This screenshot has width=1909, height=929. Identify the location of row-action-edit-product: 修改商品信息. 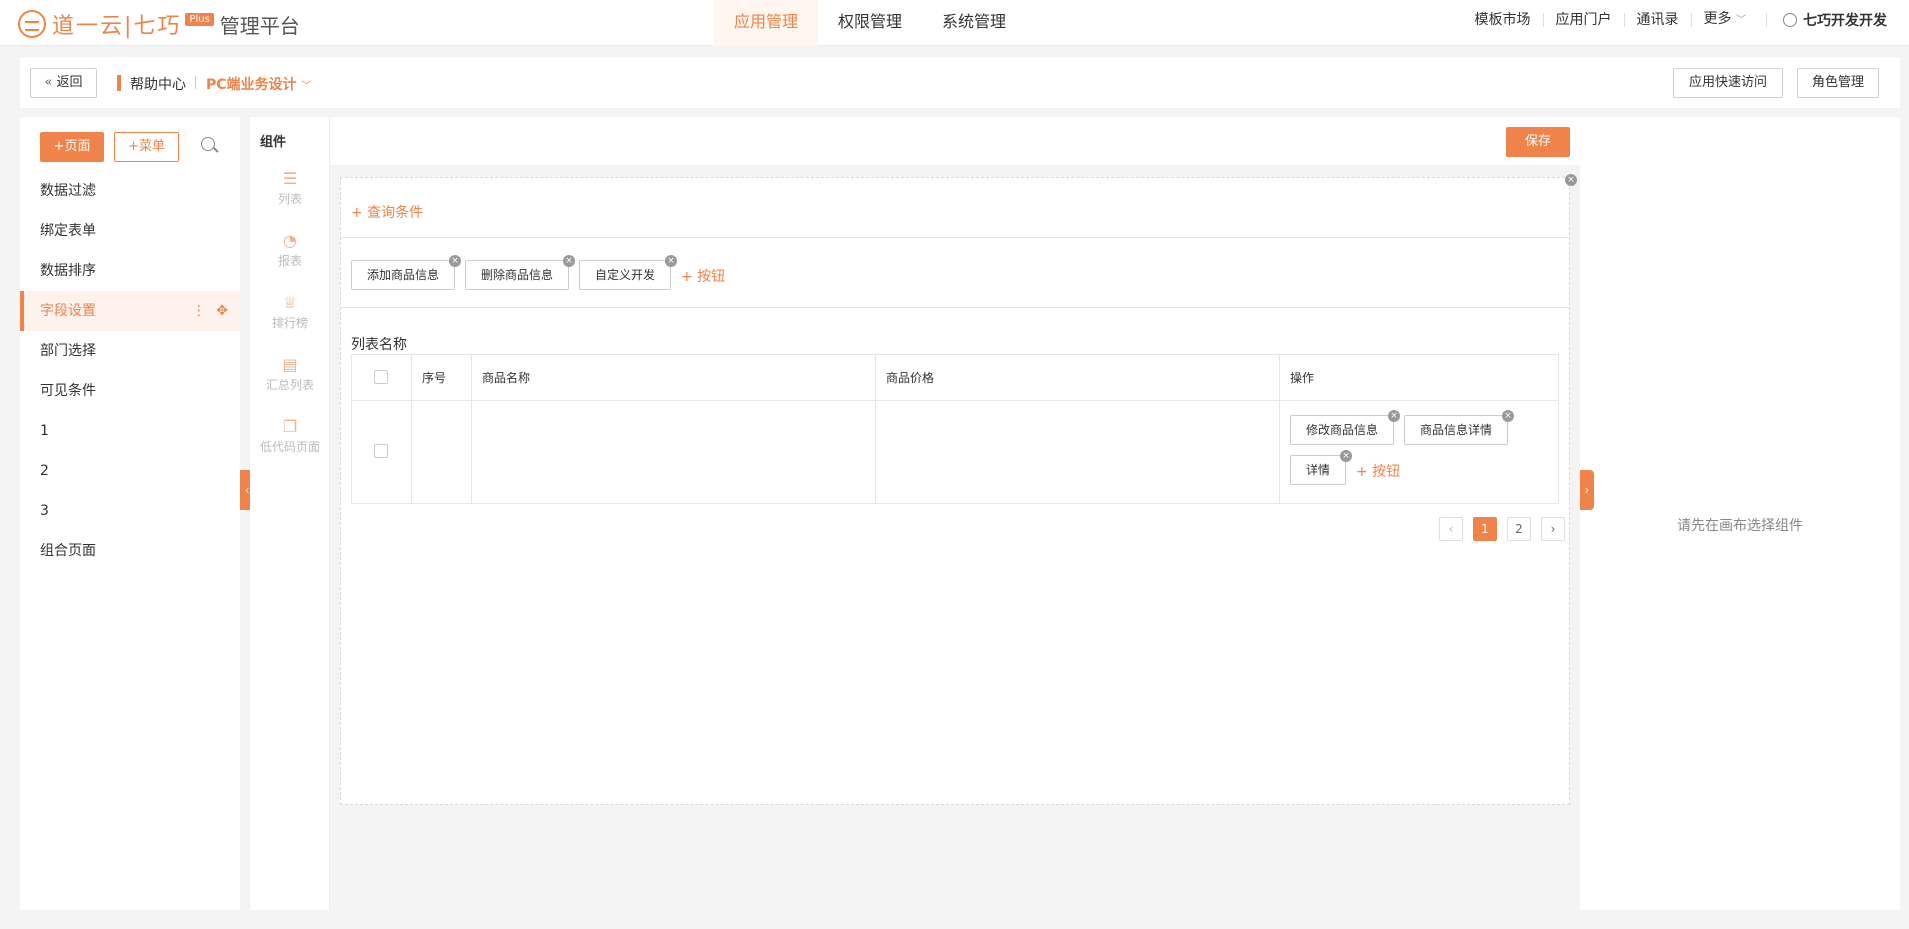
(1342, 430).